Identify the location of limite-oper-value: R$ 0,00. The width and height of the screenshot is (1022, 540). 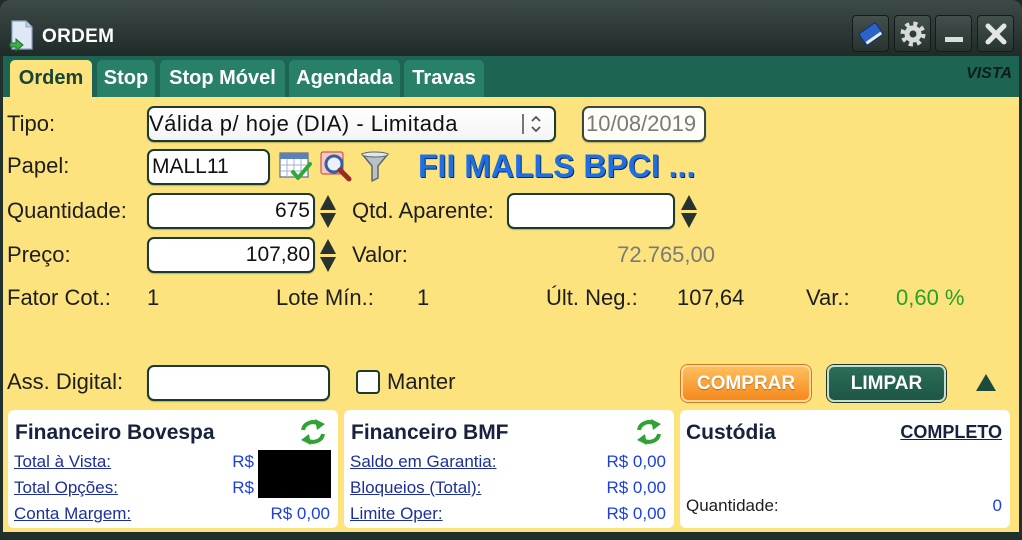
(636, 513).